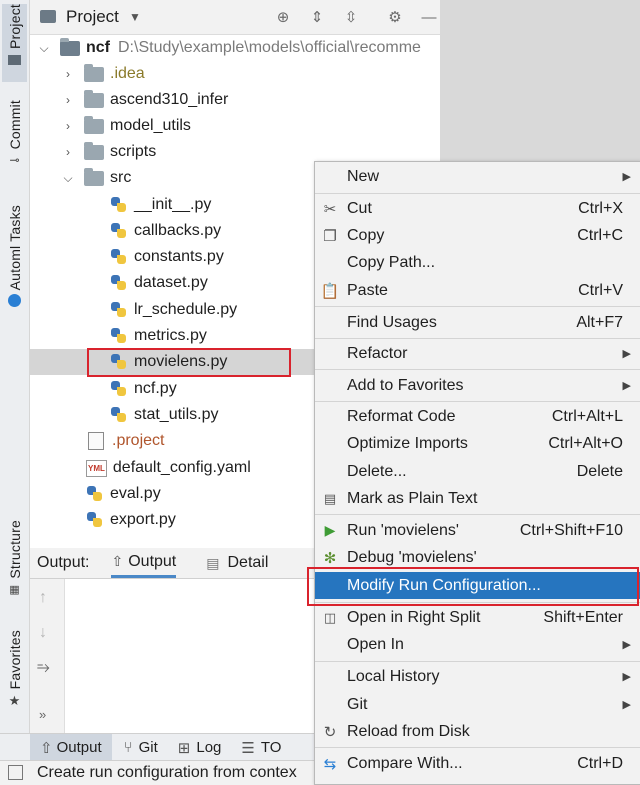 The image size is (640, 785). I want to click on menu-item-git: Git ▶, so click(477, 704).